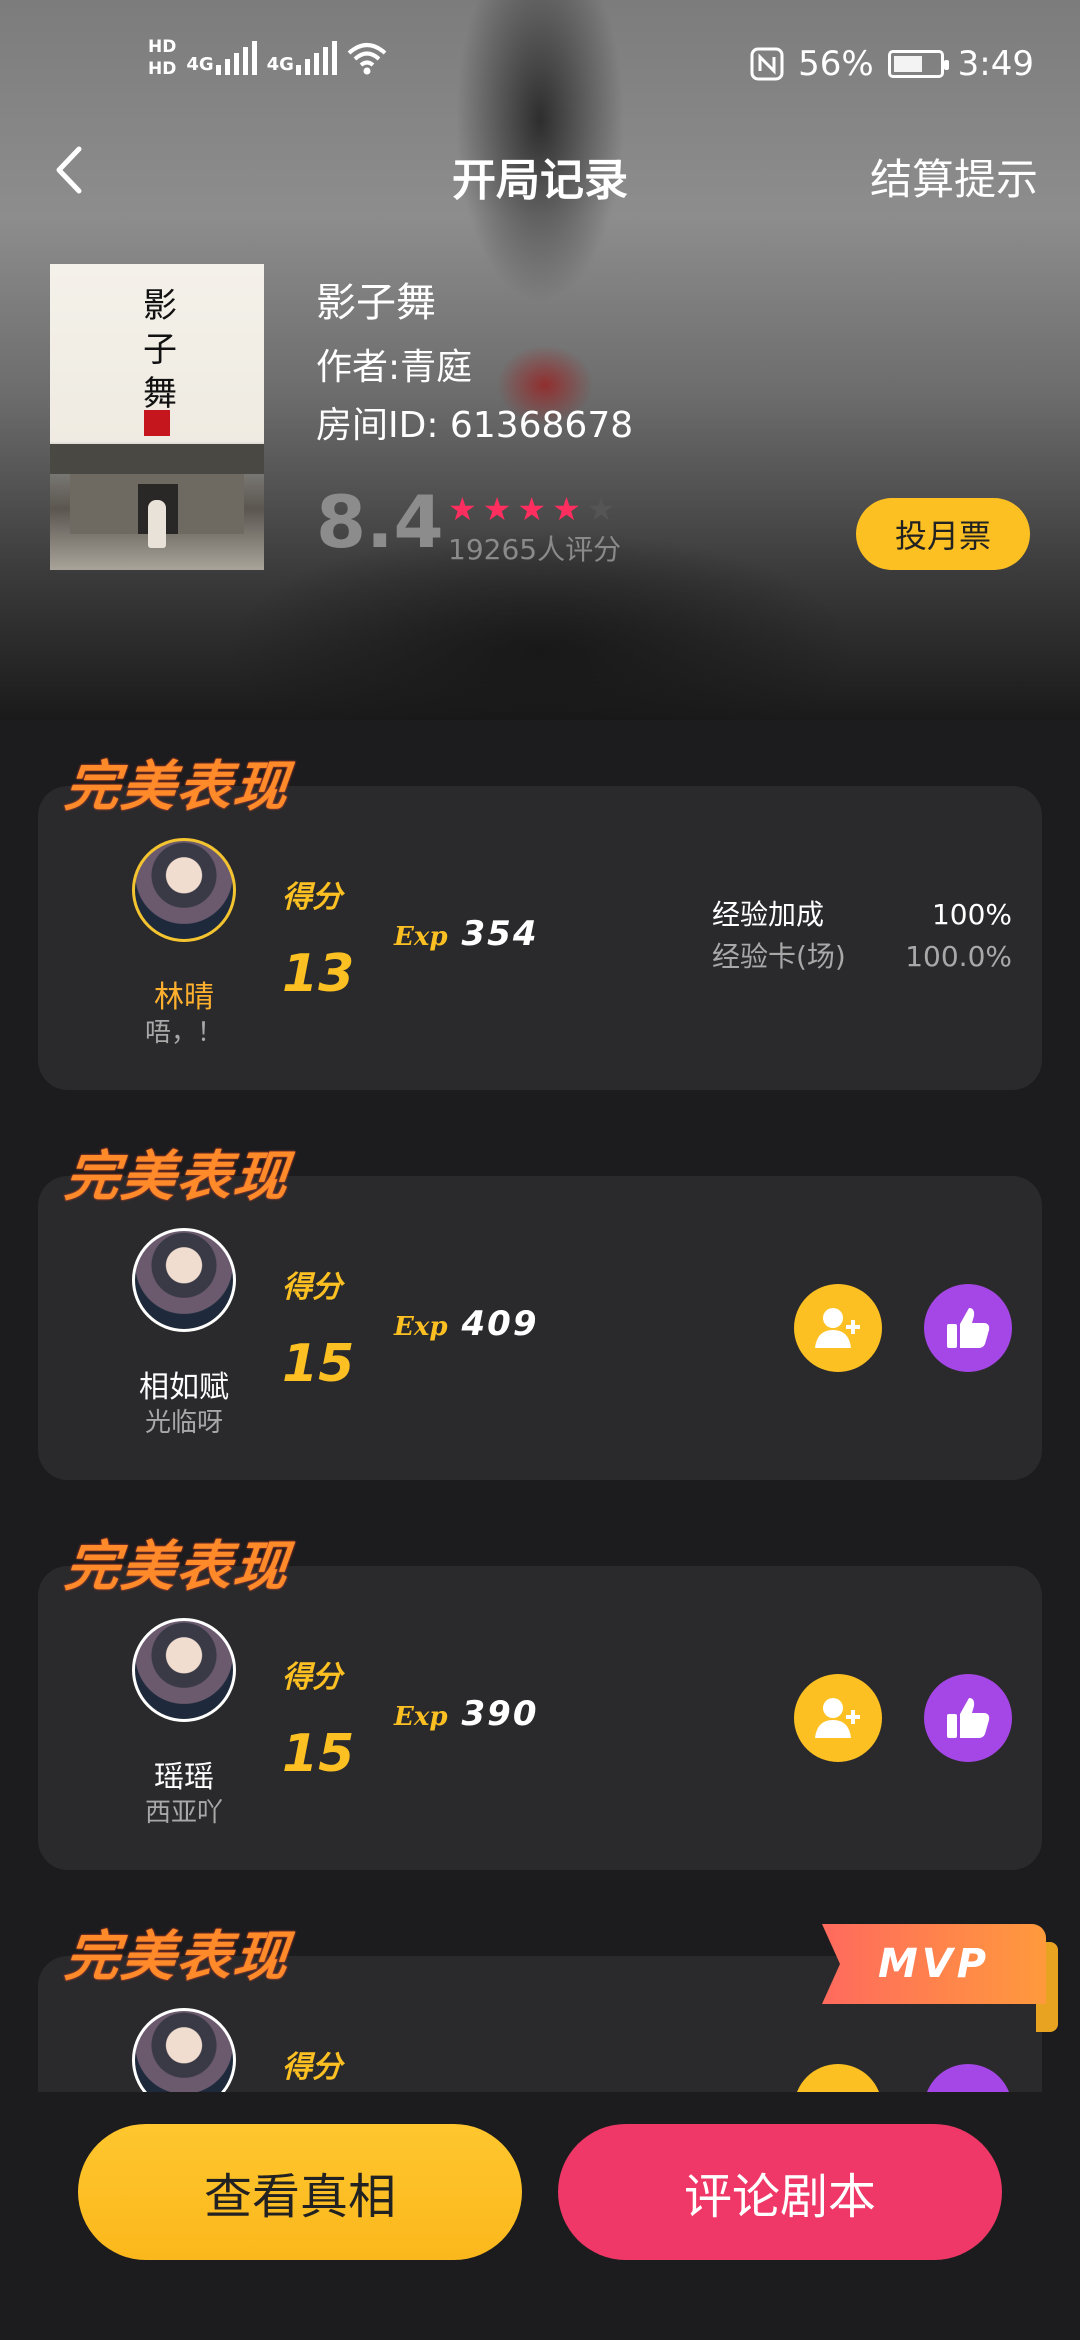 This screenshot has width=1080, height=2340. I want to click on seal-icon, so click(157, 423).